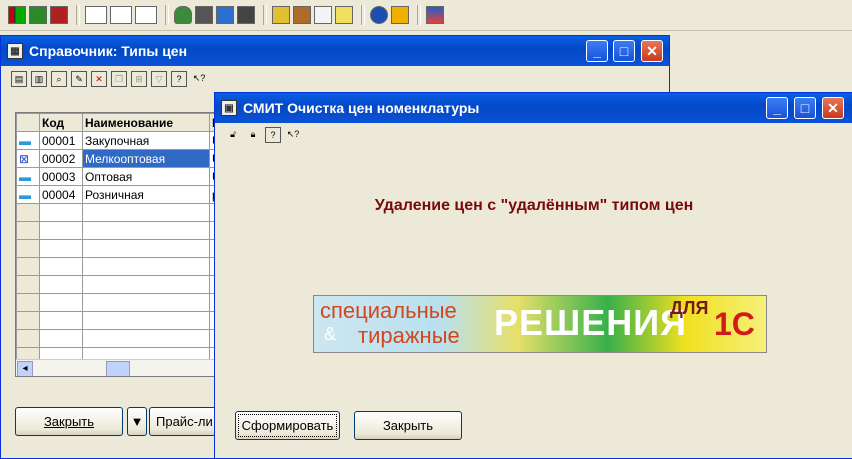  What do you see at coordinates (19, 79) in the screenshot?
I see `new-icon: ▤` at bounding box center [19, 79].